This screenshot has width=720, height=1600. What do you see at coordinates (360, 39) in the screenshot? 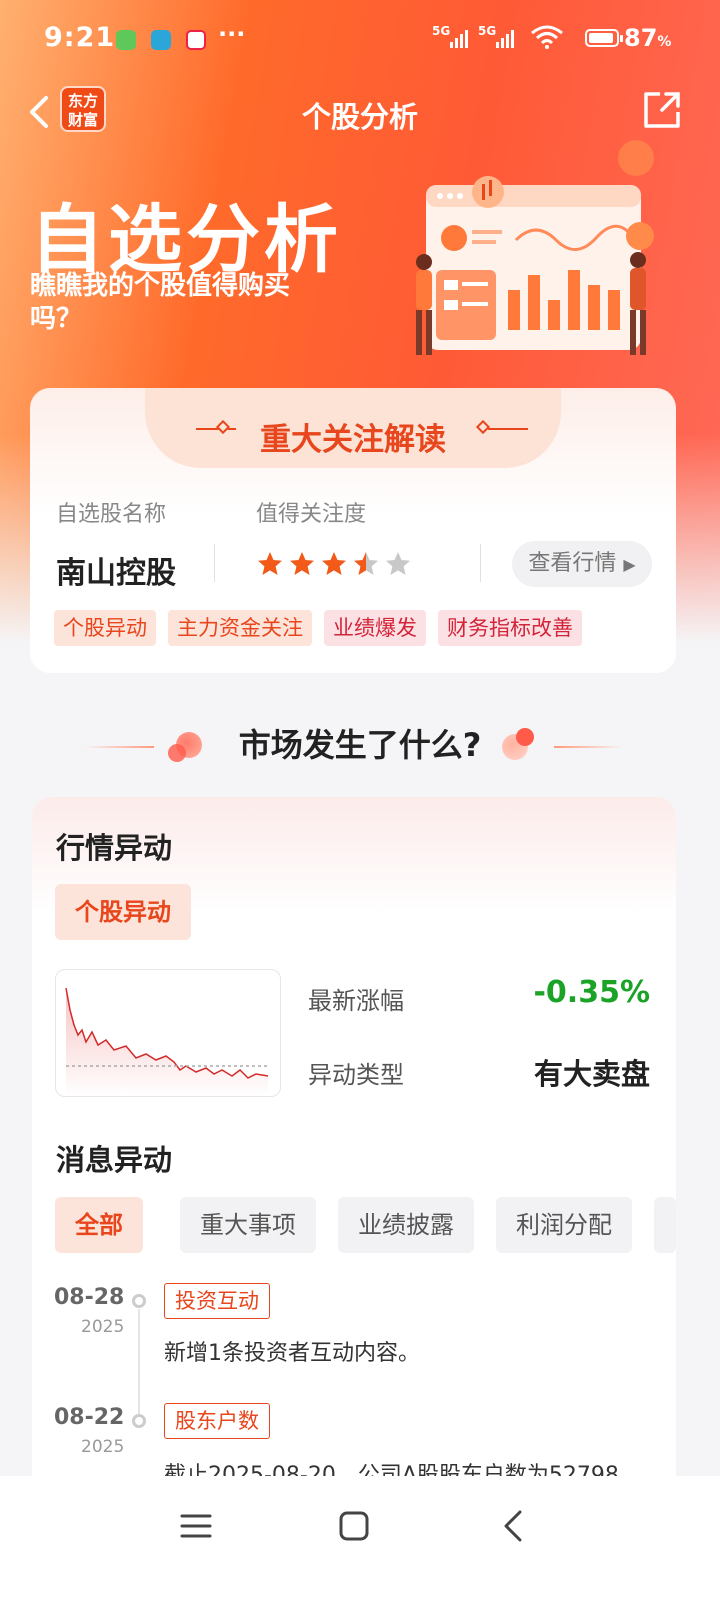
I see `status-bar: 9:21 ··· 5G 5G 87%` at bounding box center [360, 39].